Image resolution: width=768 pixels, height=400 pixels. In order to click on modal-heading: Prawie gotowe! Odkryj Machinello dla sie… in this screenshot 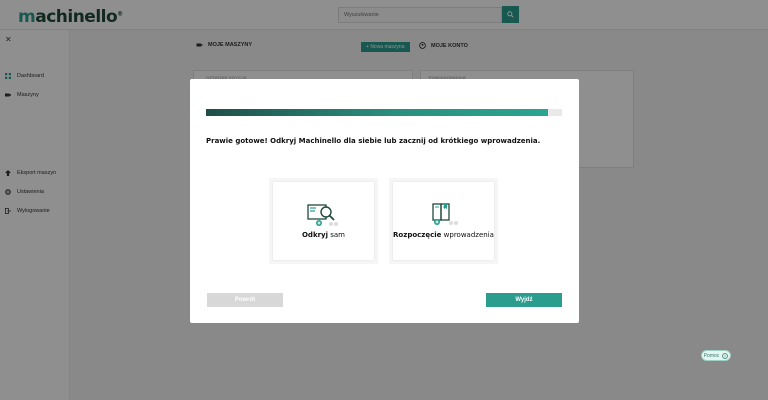, I will do `click(373, 141)`.